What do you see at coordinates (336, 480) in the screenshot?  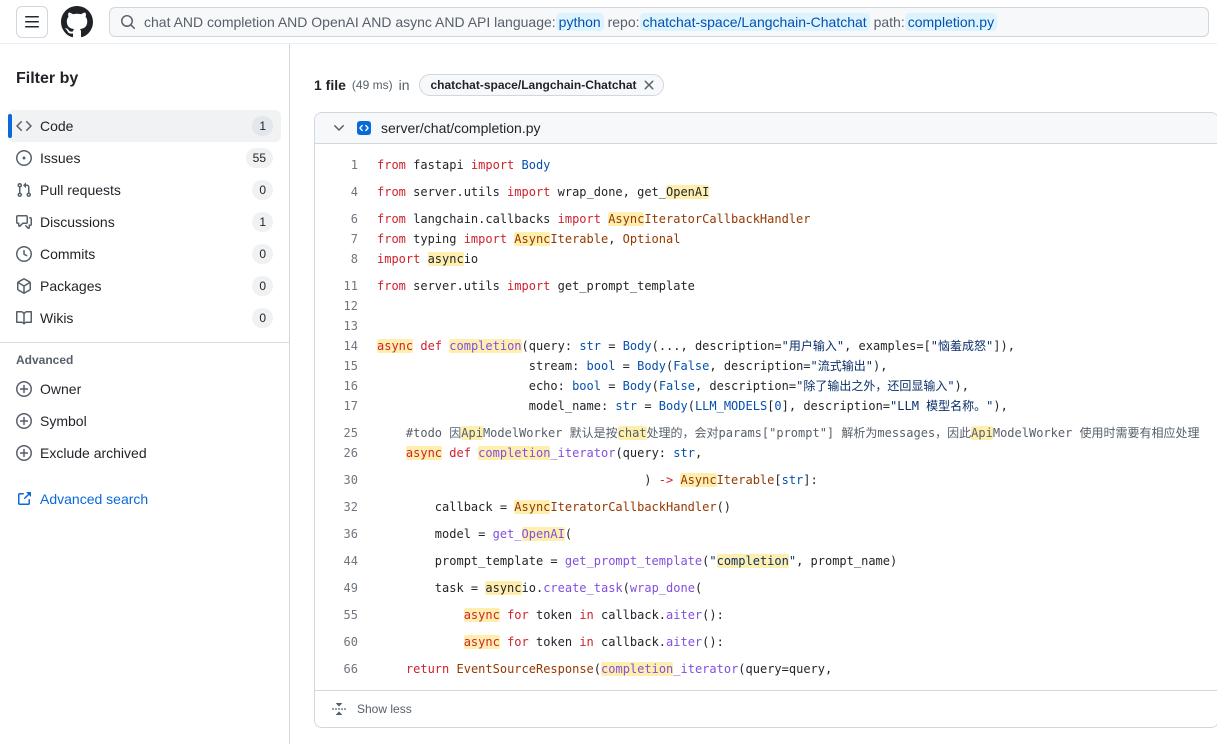 I see `line-number: 30` at bounding box center [336, 480].